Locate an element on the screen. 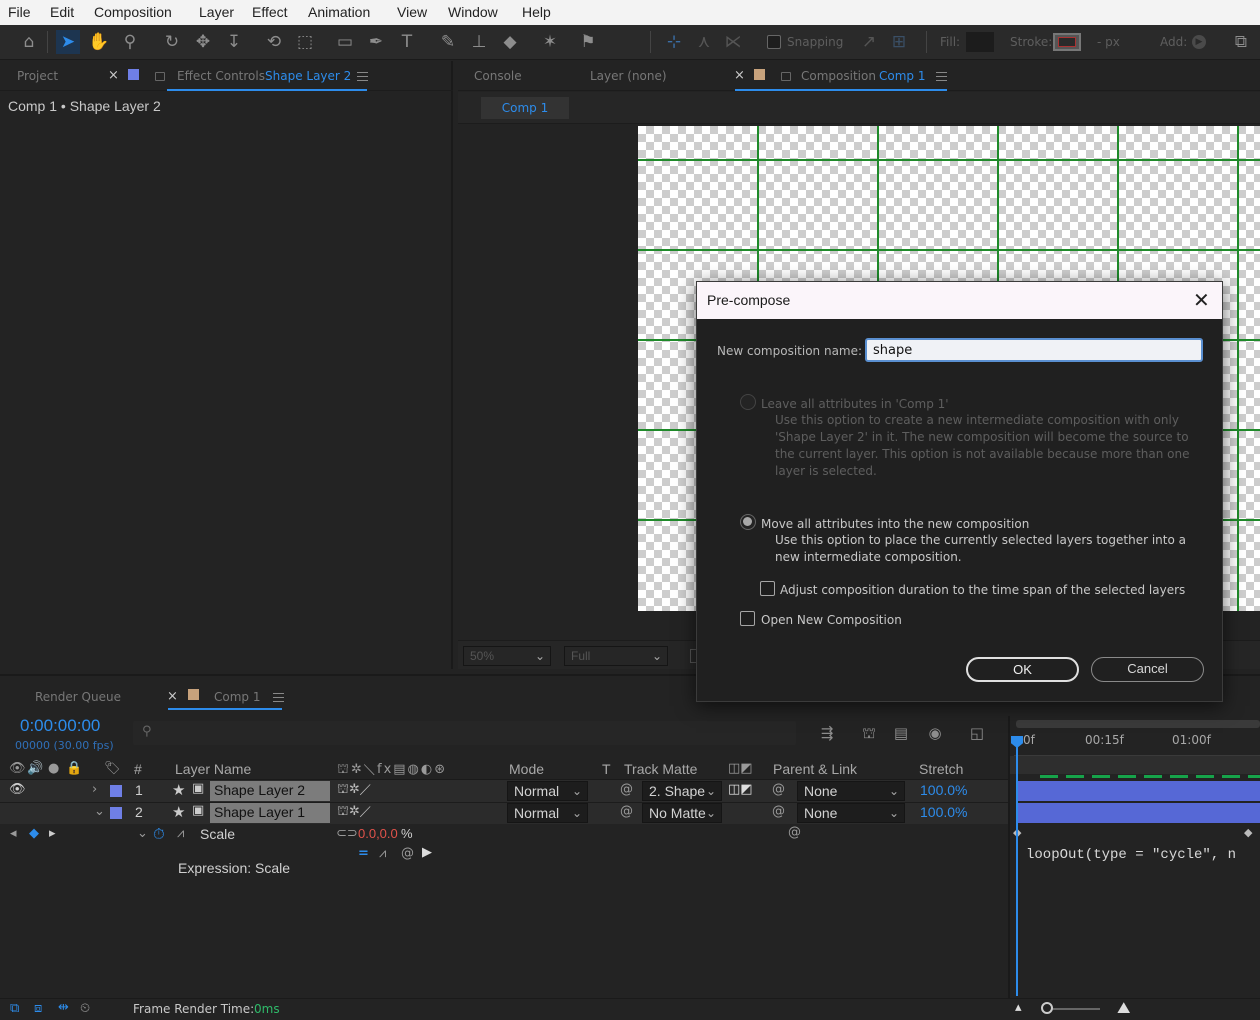  open-new-composition-label: Open New Composition is located at coordinates (831, 620).